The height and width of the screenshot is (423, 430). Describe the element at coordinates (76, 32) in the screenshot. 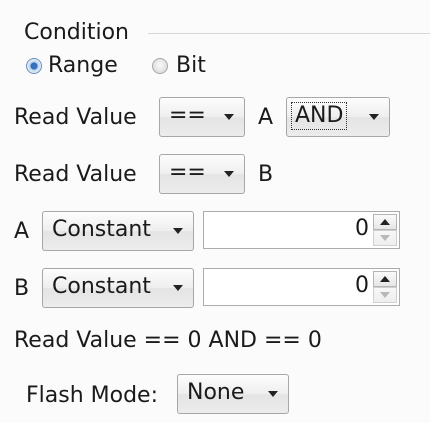

I see `condition-group-title: Condition` at that location.